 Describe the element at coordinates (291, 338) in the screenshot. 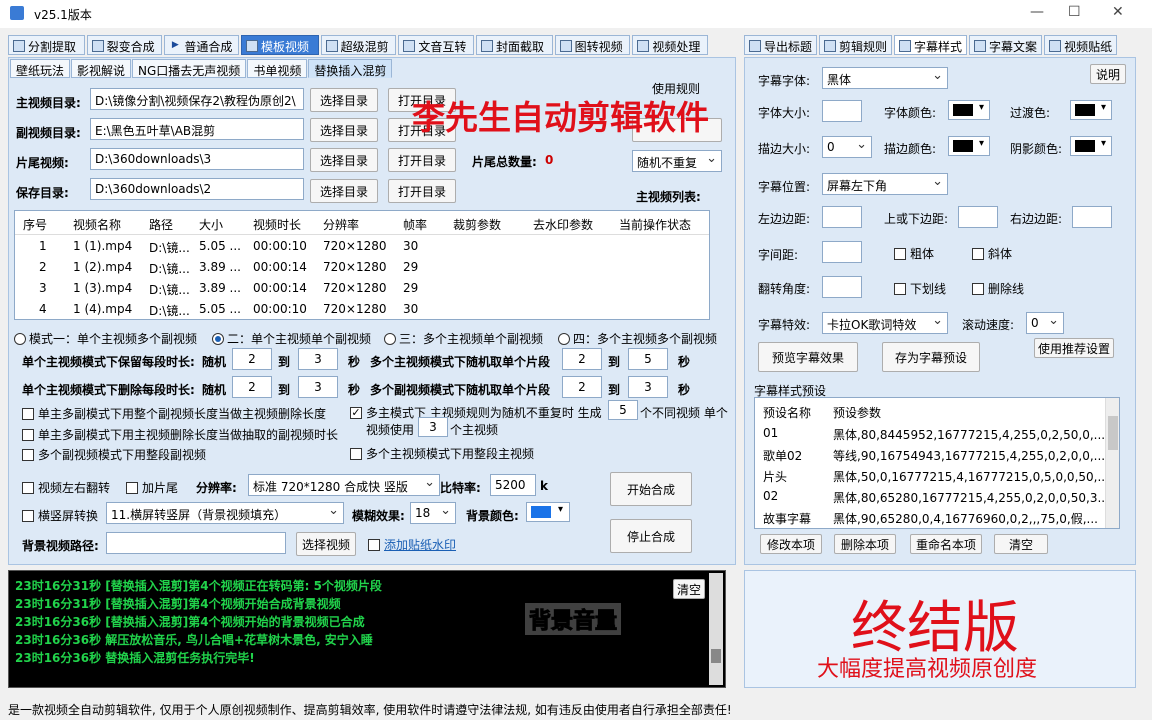

I see `mode-radio-2: 二：单个主视频单个副视频` at that location.